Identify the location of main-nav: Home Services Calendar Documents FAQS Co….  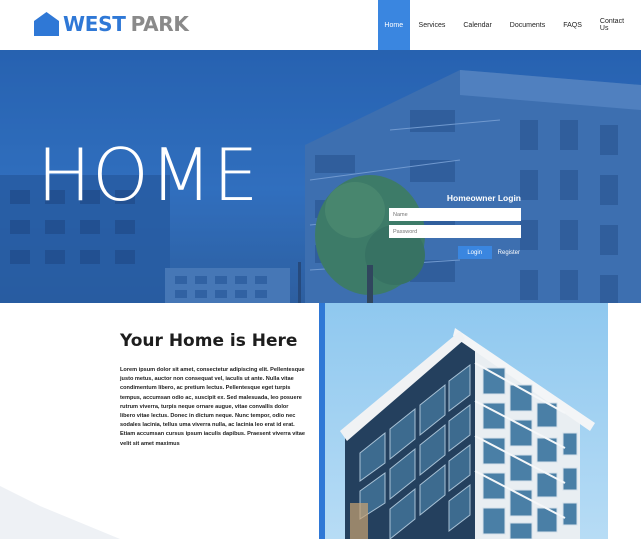
(509, 25).